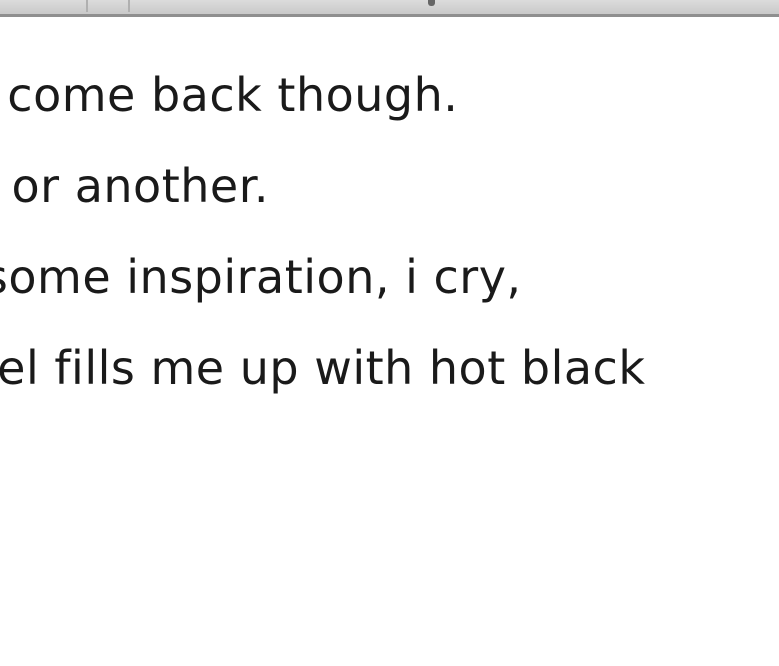 The image size is (779, 666). What do you see at coordinates (323, 368) in the screenshot?
I see `text-line: sriel fills me up with hot black` at bounding box center [323, 368].